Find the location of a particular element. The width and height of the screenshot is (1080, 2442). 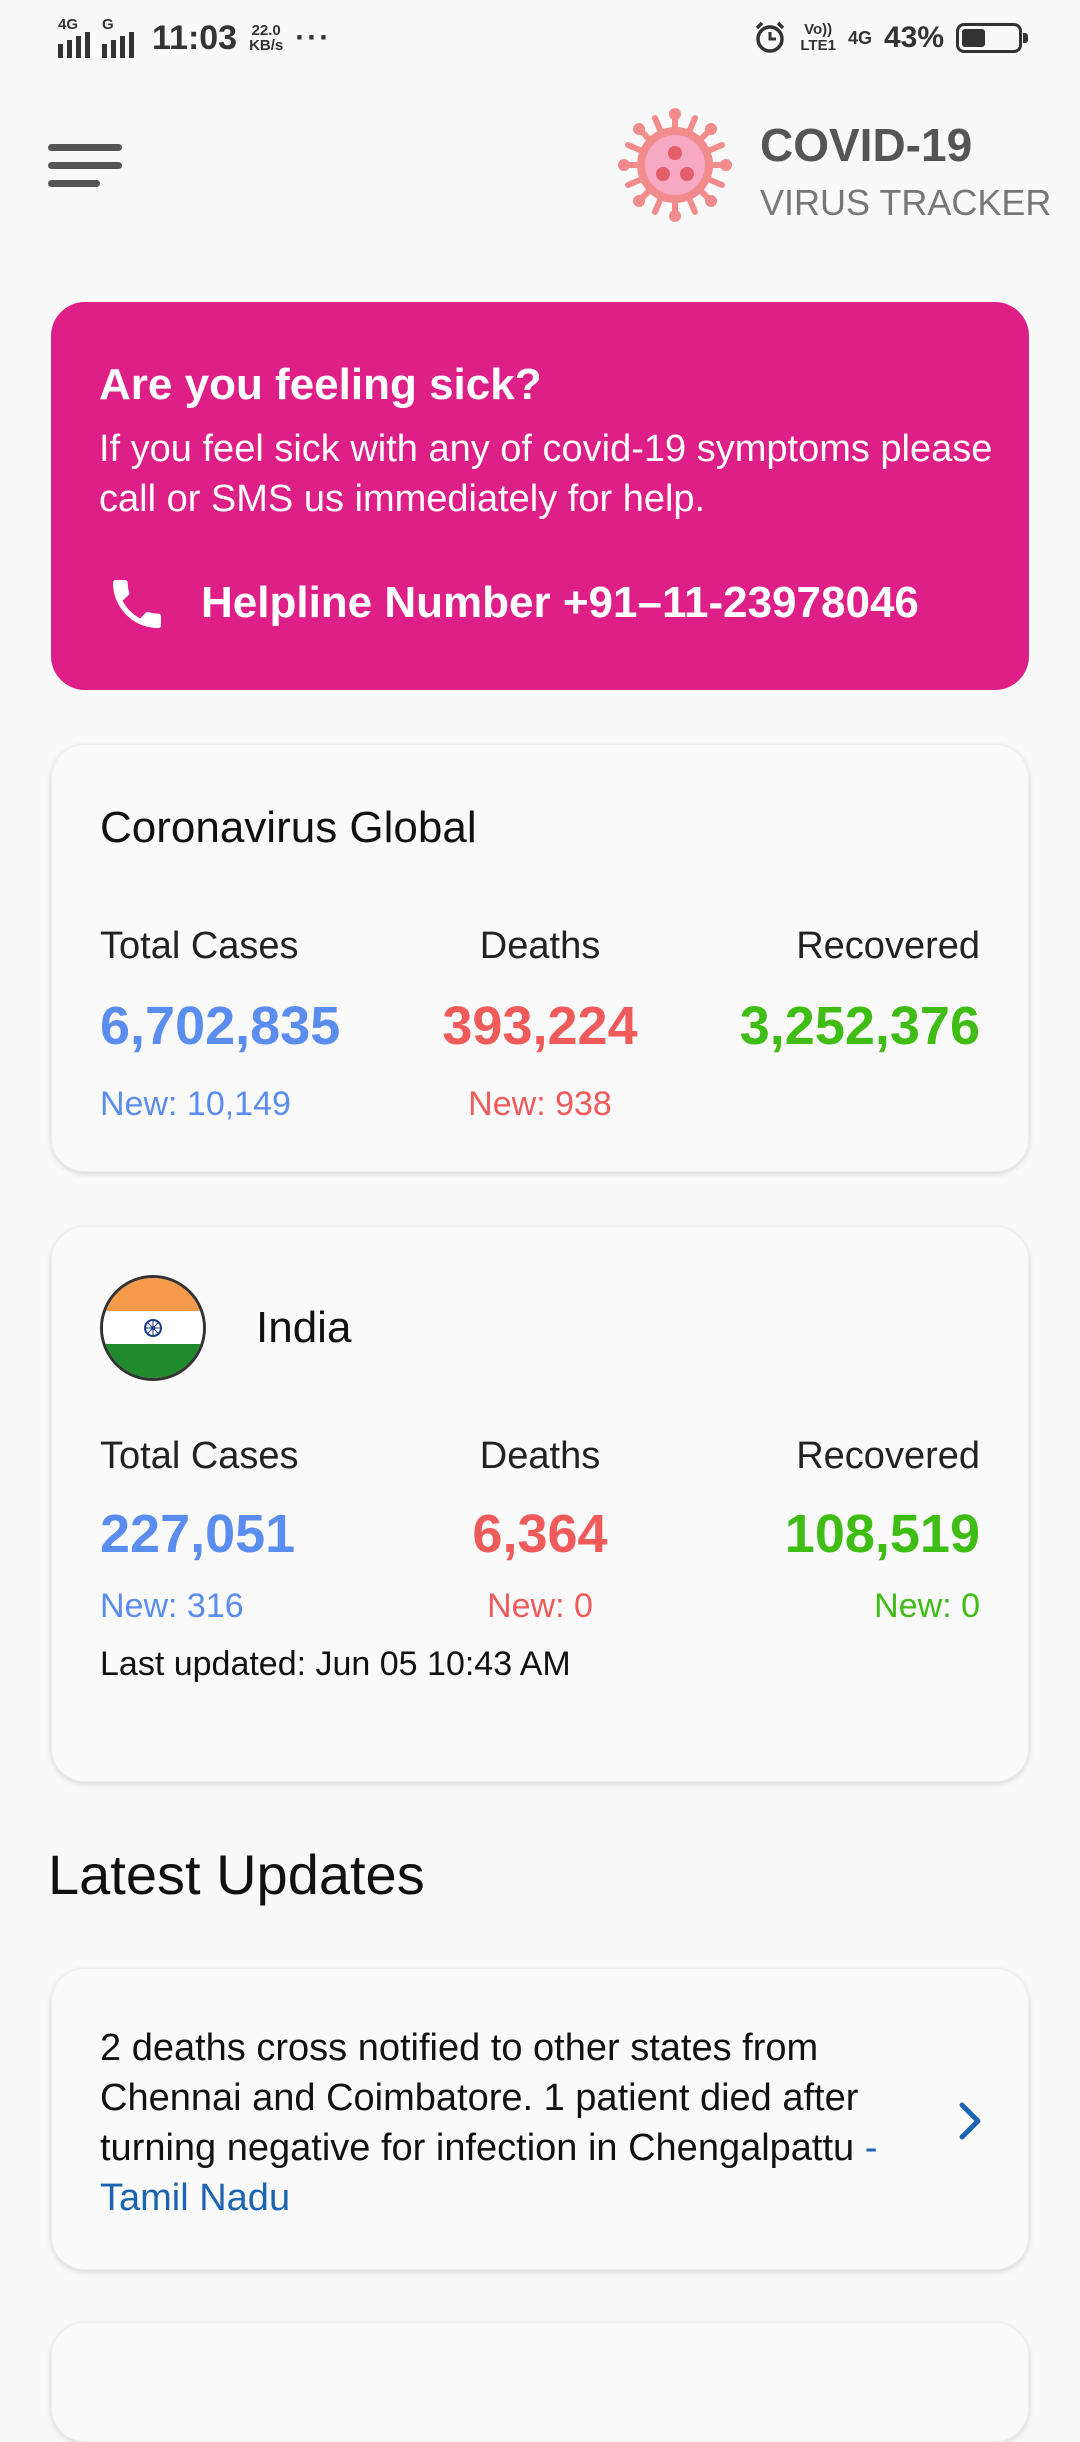

india-recovered-label: Recovered is located at coordinates (888, 1456).